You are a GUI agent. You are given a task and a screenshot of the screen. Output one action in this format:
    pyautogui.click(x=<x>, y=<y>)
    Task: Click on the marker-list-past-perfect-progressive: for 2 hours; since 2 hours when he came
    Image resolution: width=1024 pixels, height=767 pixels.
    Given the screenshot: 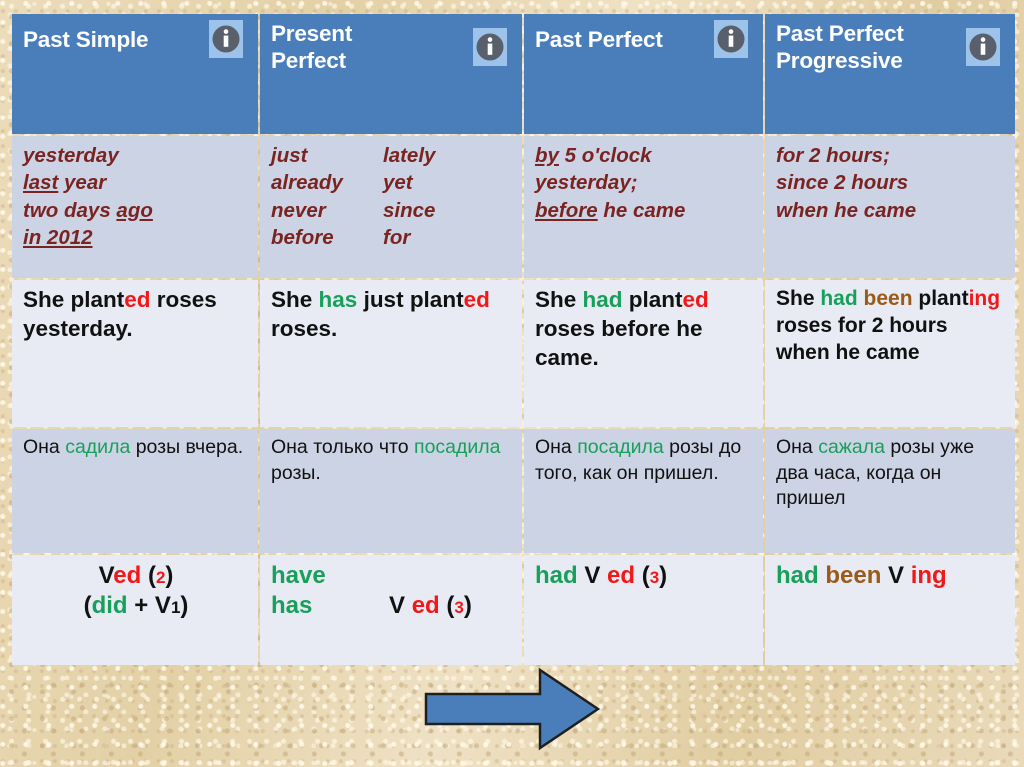 What is the action you would take?
    pyautogui.click(x=891, y=183)
    